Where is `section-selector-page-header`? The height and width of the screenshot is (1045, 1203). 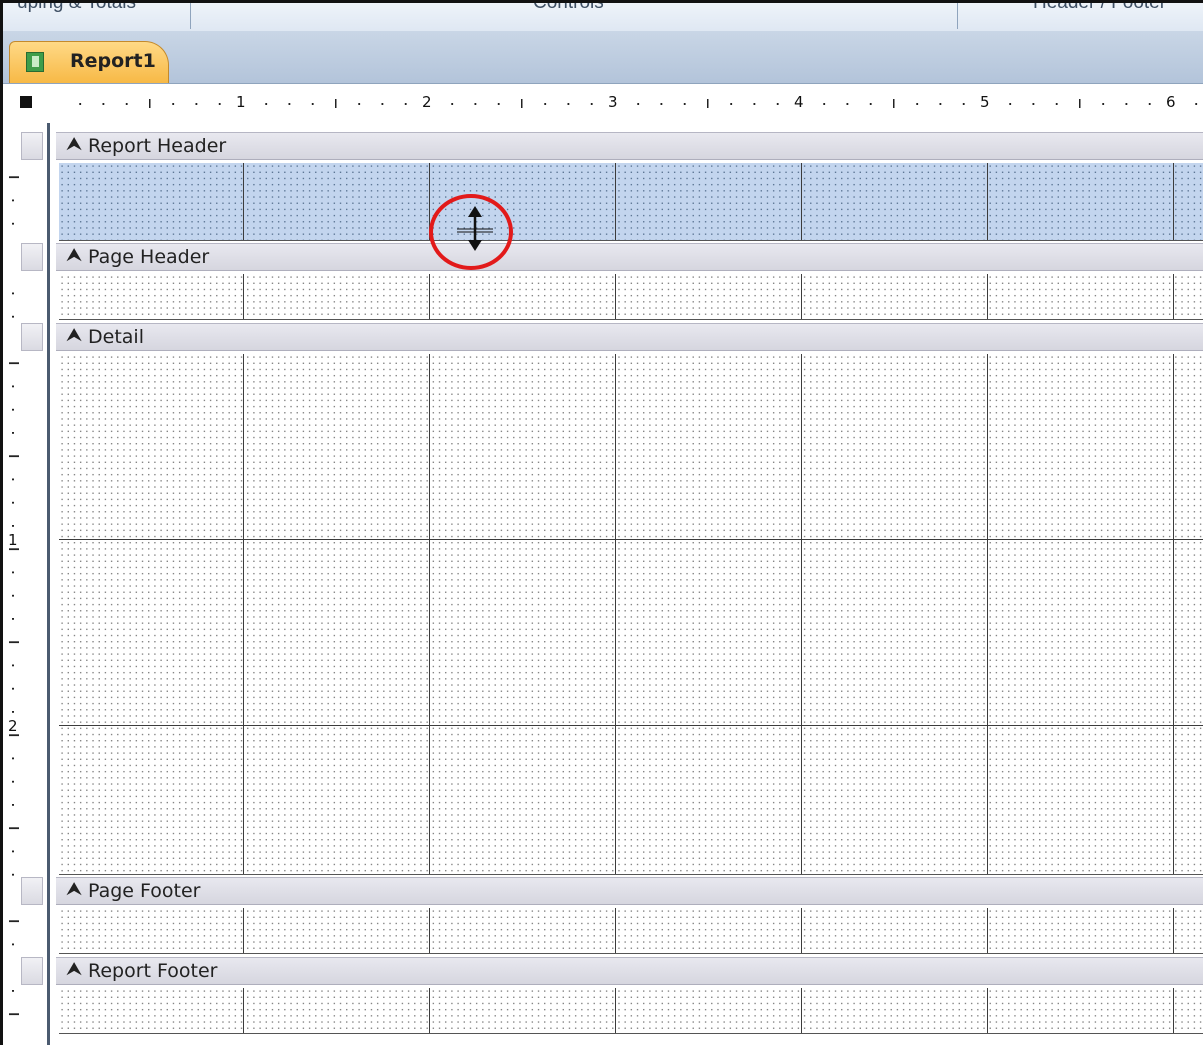
section-selector-page-header is located at coordinates (32, 257).